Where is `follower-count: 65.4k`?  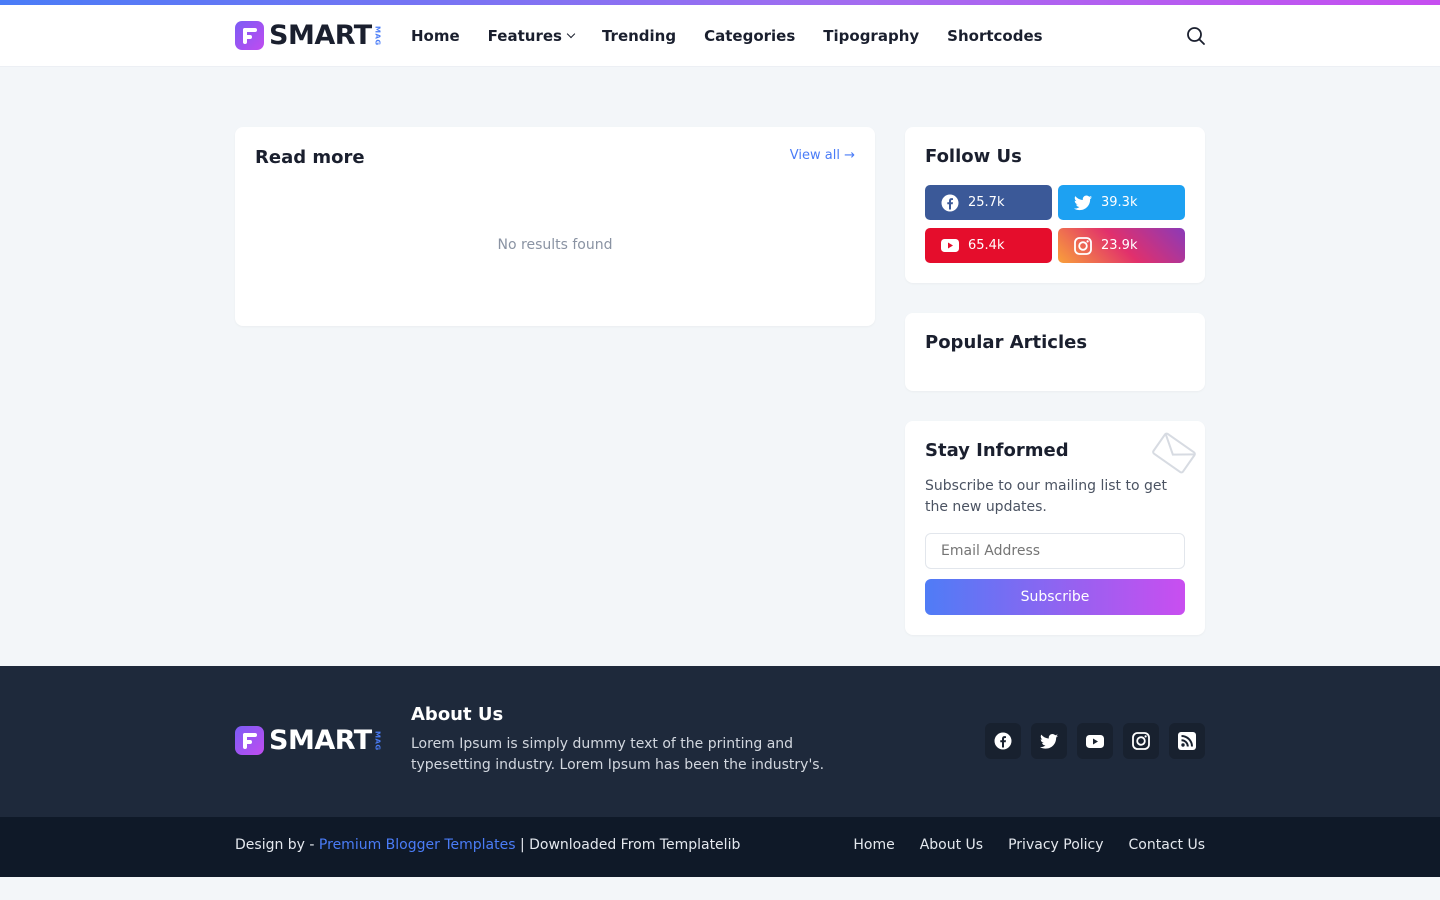 follower-count: 65.4k is located at coordinates (986, 245).